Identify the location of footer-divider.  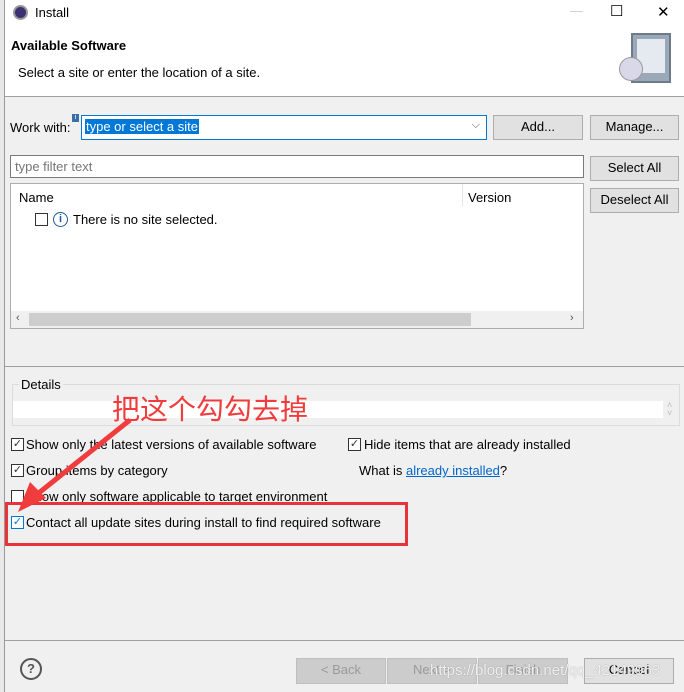
(344, 640).